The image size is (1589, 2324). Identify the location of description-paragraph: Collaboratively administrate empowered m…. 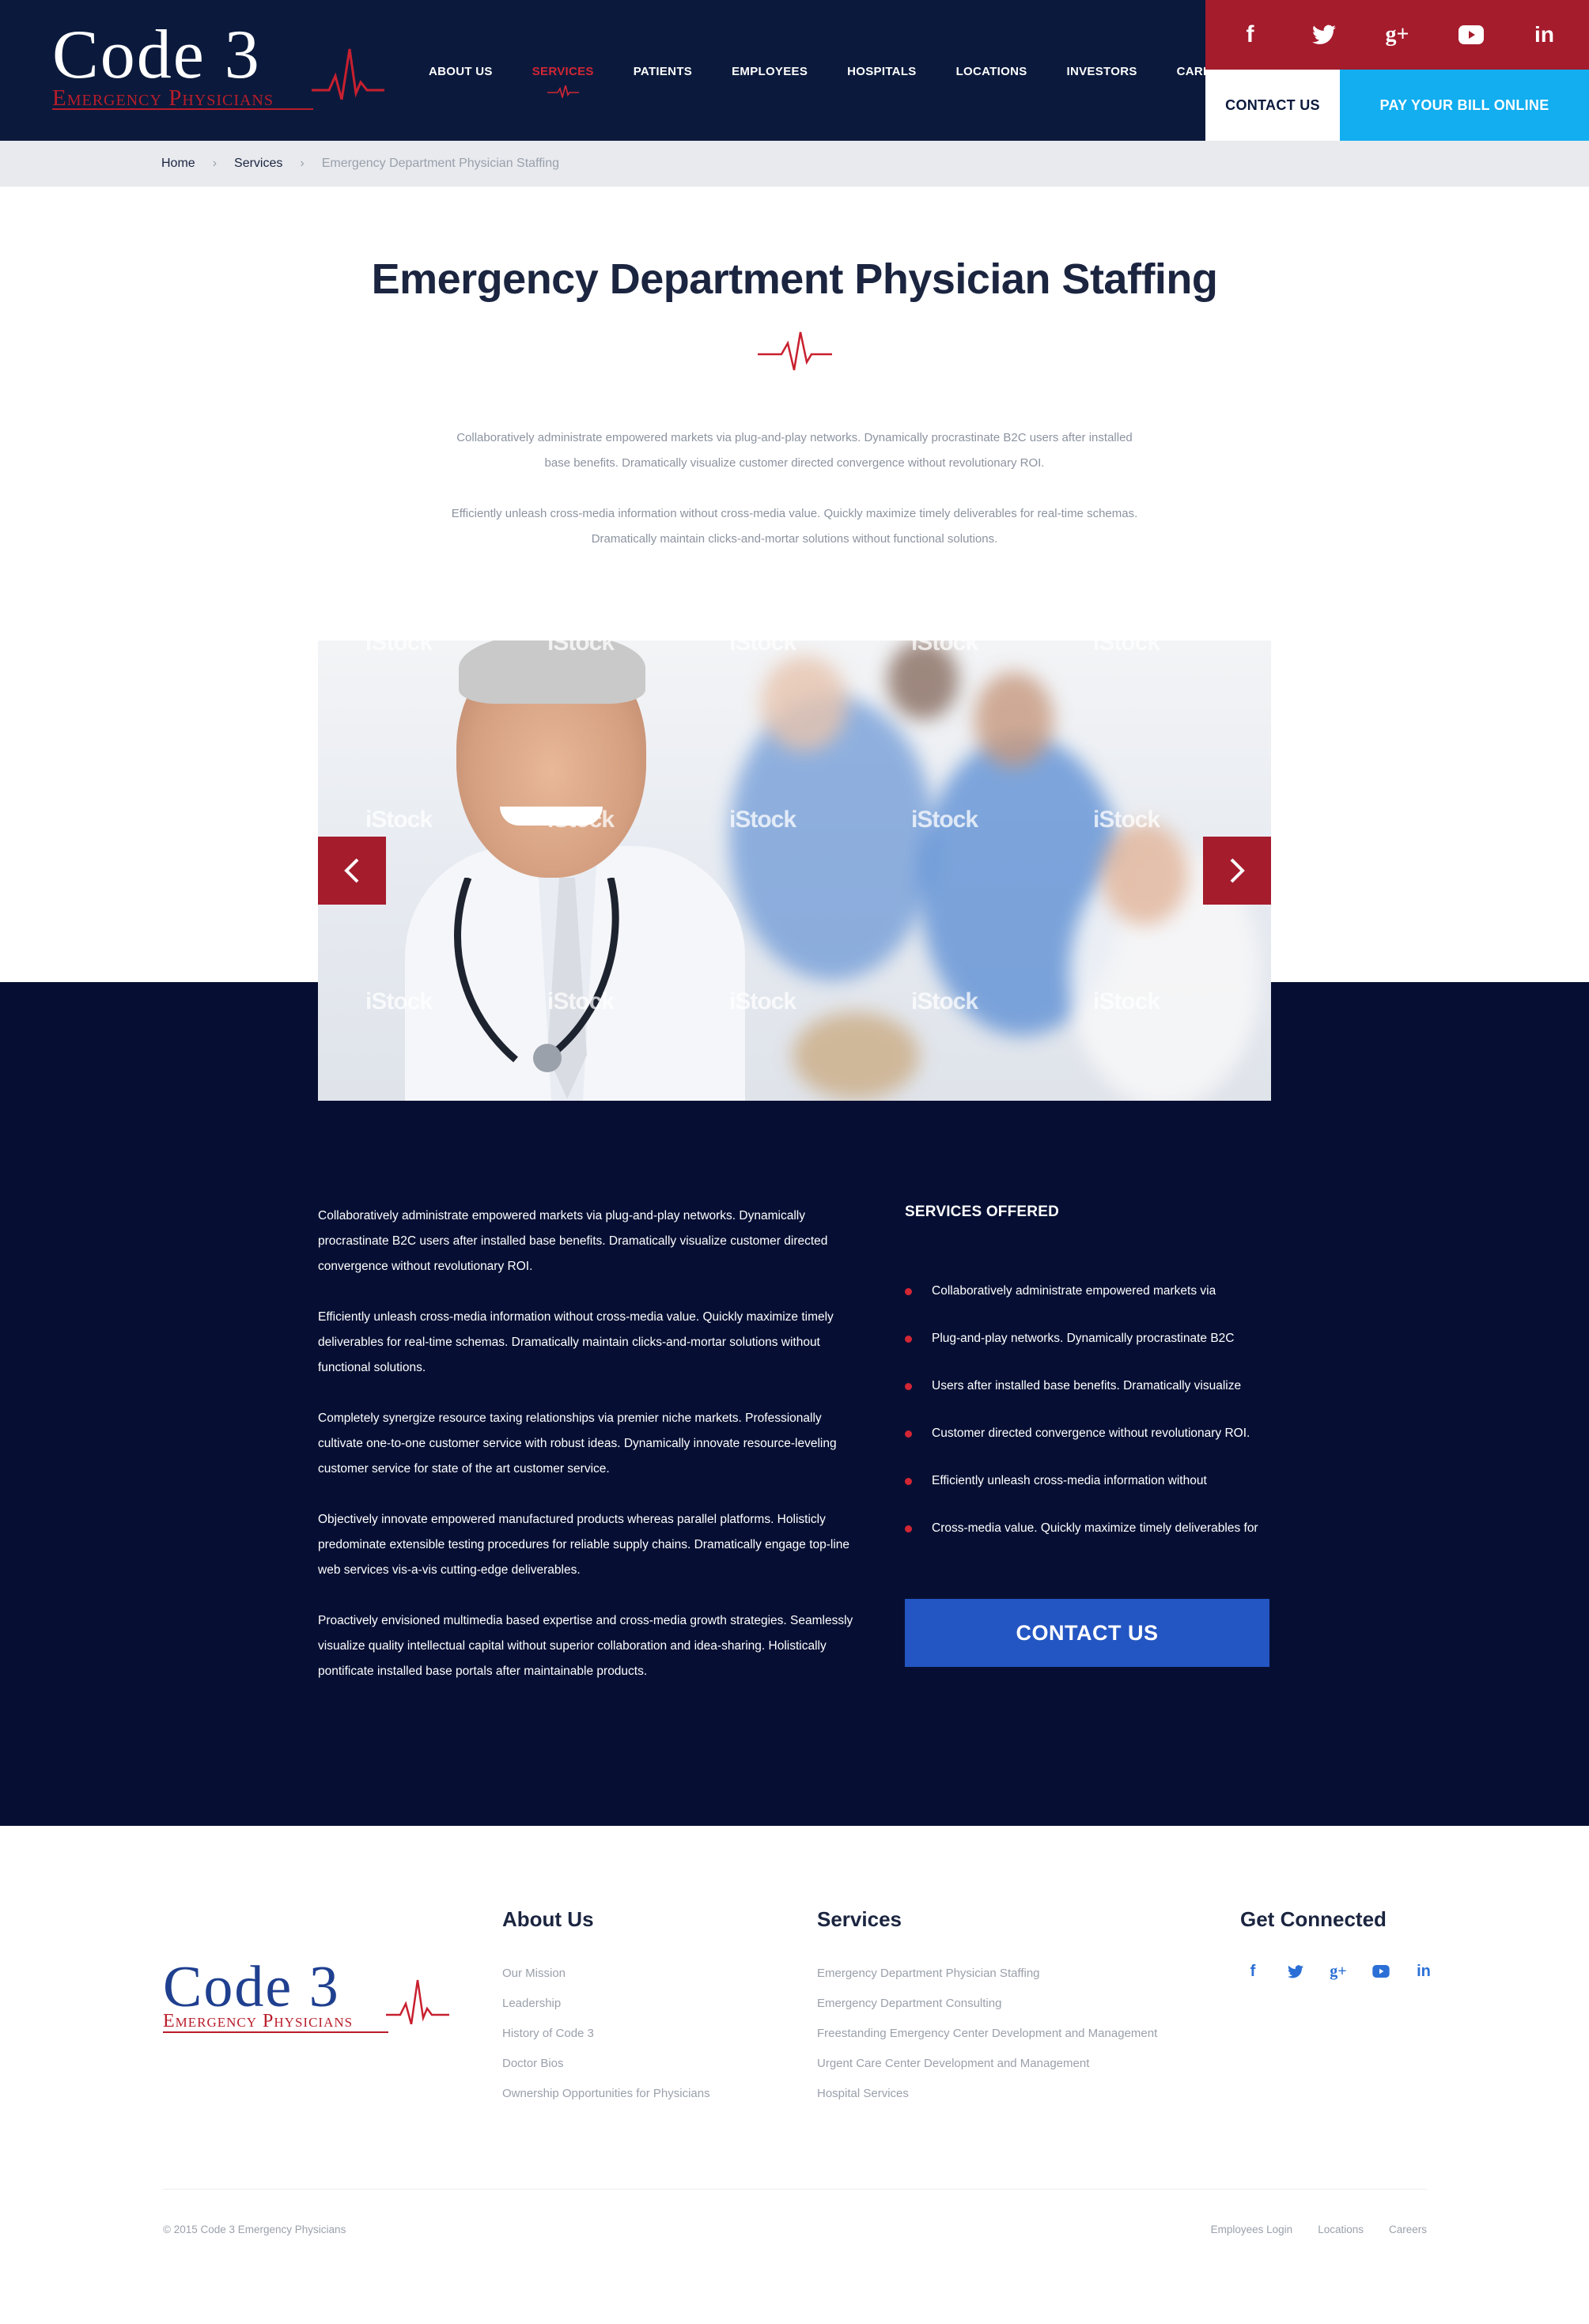
(573, 1241).